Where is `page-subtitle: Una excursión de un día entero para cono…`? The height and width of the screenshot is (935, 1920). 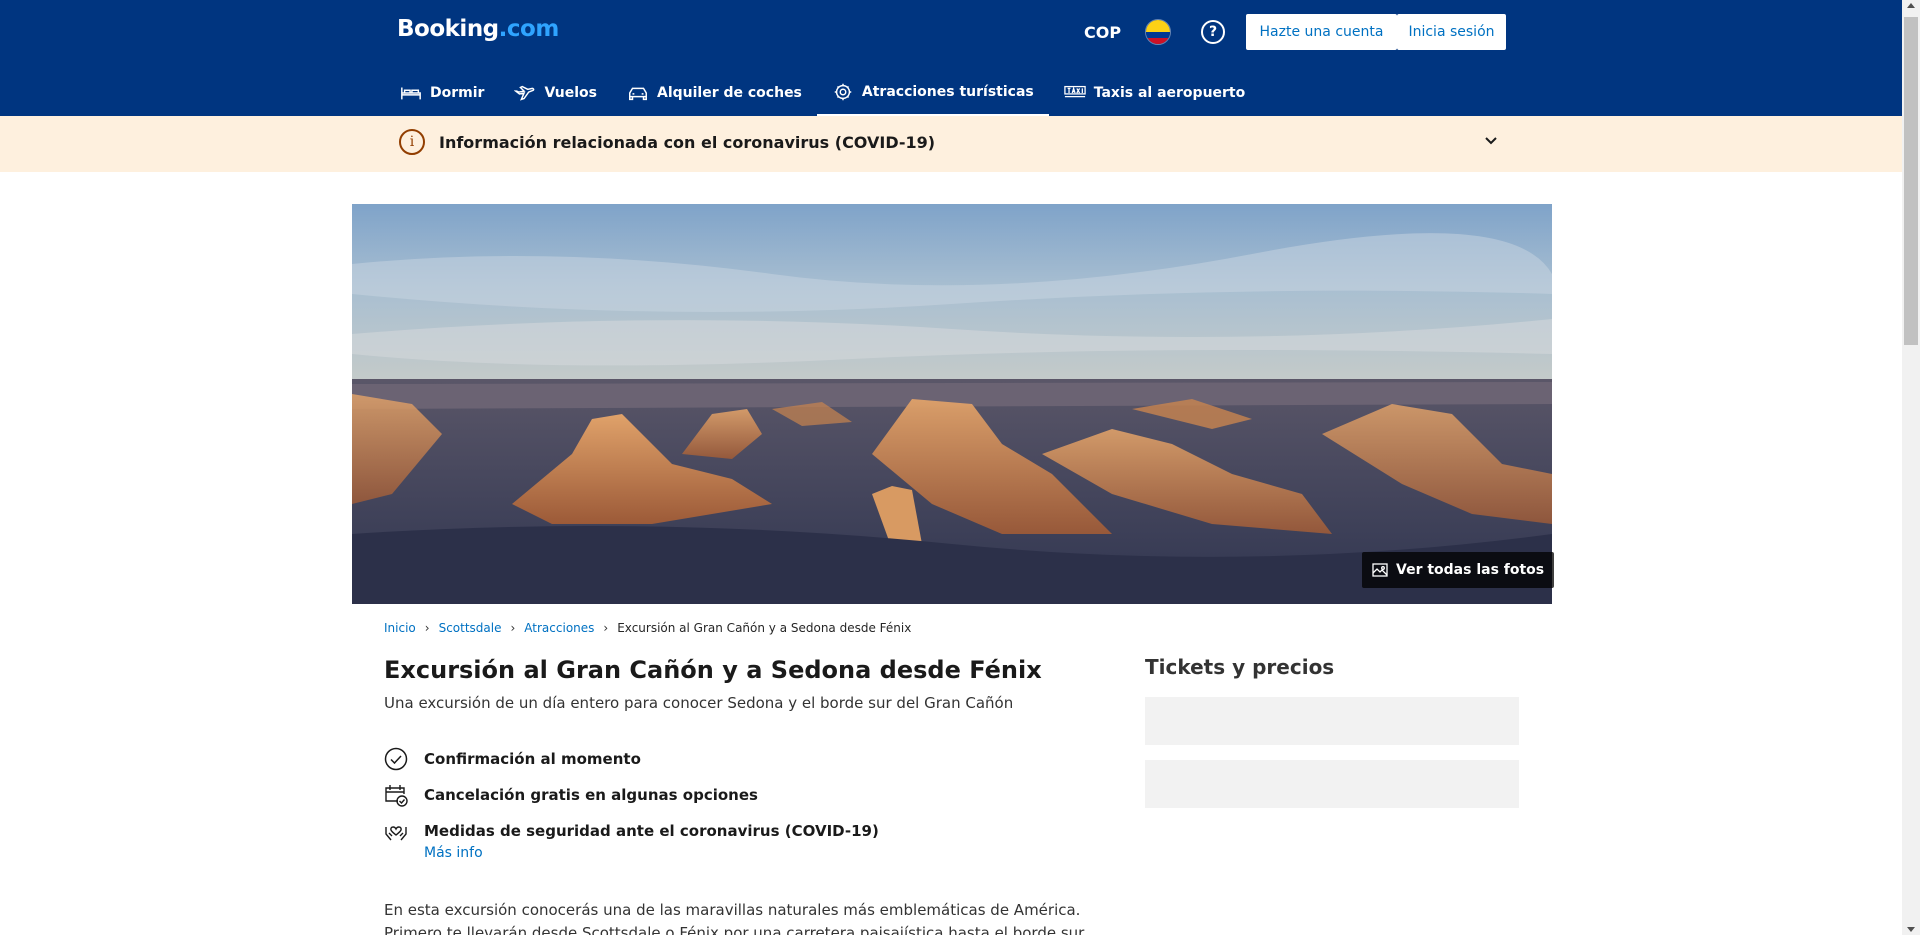 page-subtitle: Una excursión de un día entero para cono… is located at coordinates (699, 703).